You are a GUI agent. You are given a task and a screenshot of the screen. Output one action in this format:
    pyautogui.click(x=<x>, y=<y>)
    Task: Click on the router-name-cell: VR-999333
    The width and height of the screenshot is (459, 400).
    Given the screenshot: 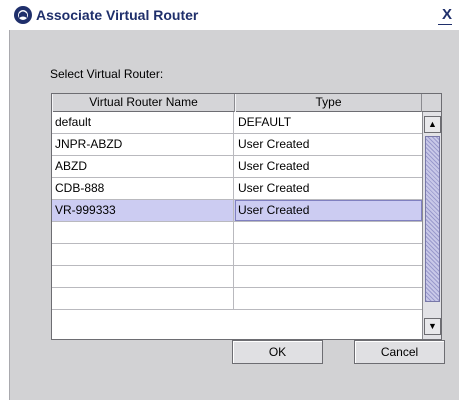 What is the action you would take?
    pyautogui.click(x=143, y=210)
    